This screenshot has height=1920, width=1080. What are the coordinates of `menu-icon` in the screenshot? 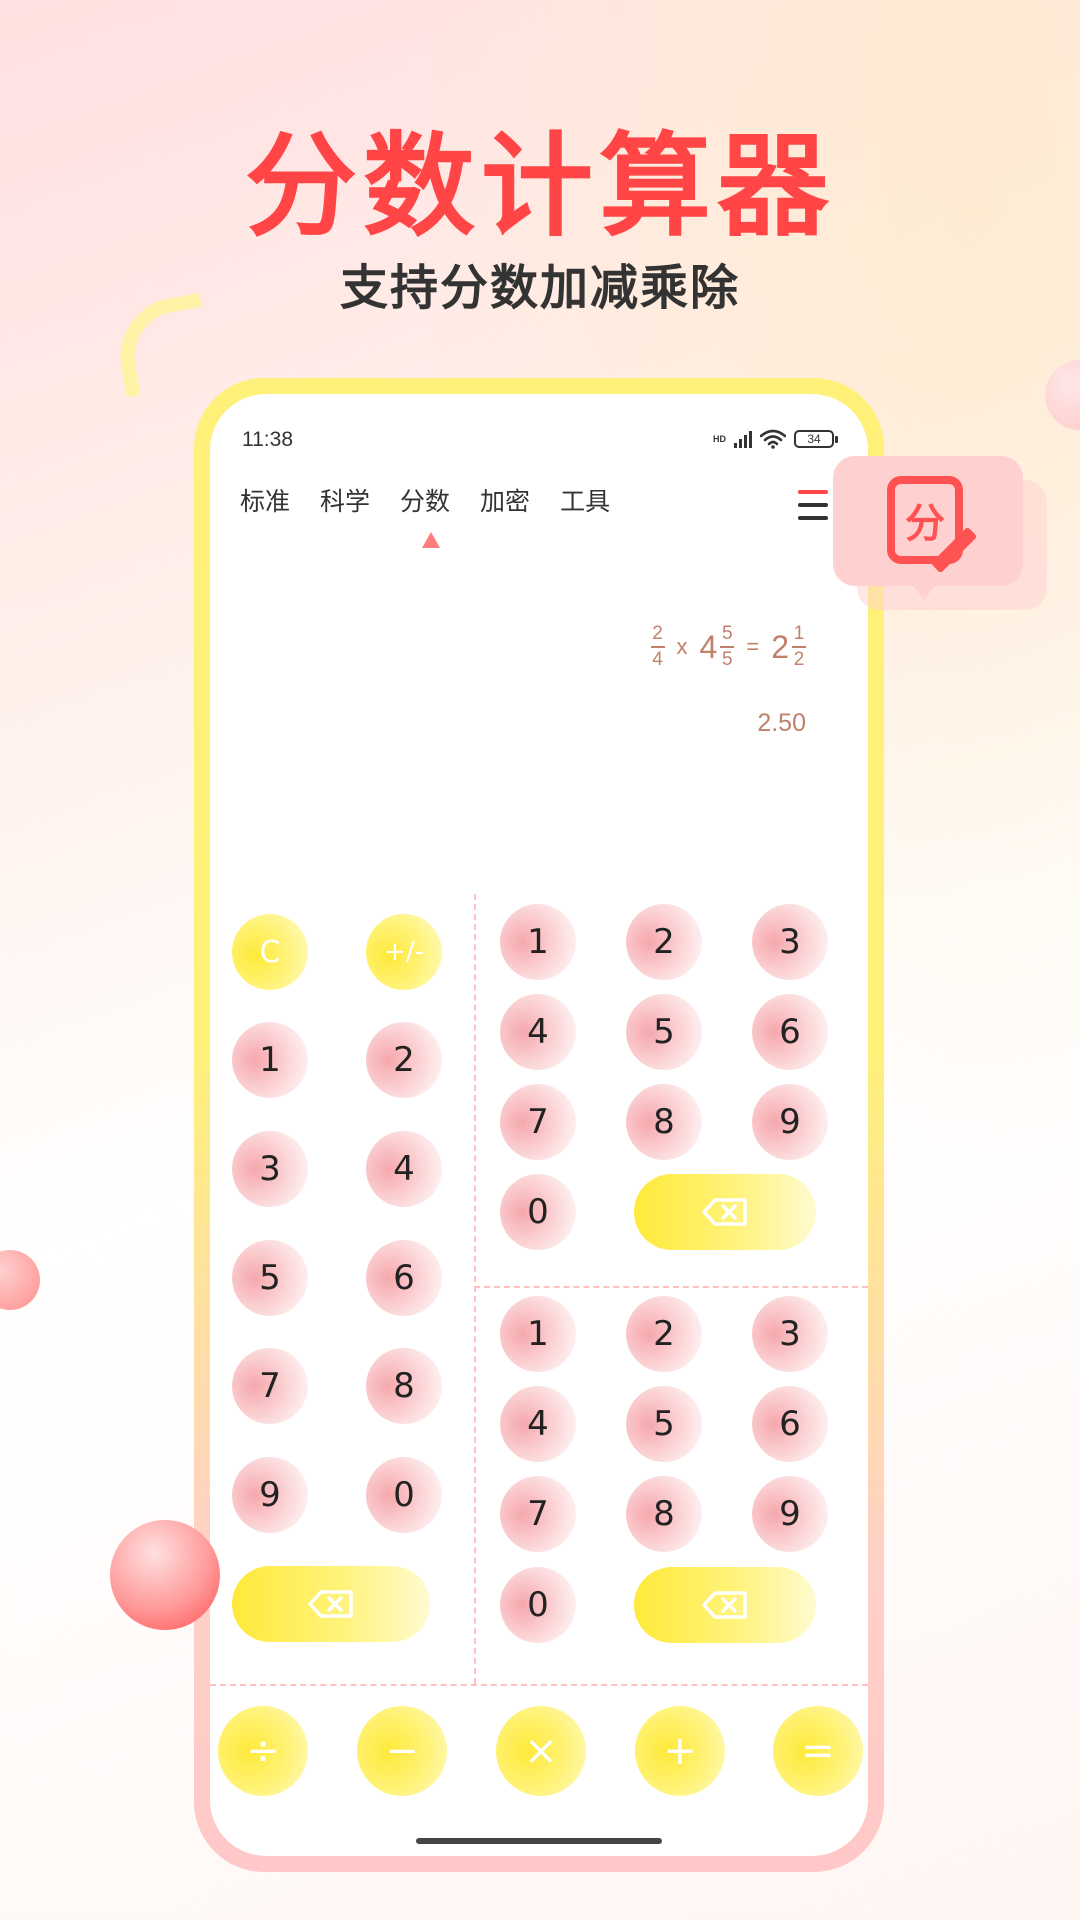 It's located at (813, 508).